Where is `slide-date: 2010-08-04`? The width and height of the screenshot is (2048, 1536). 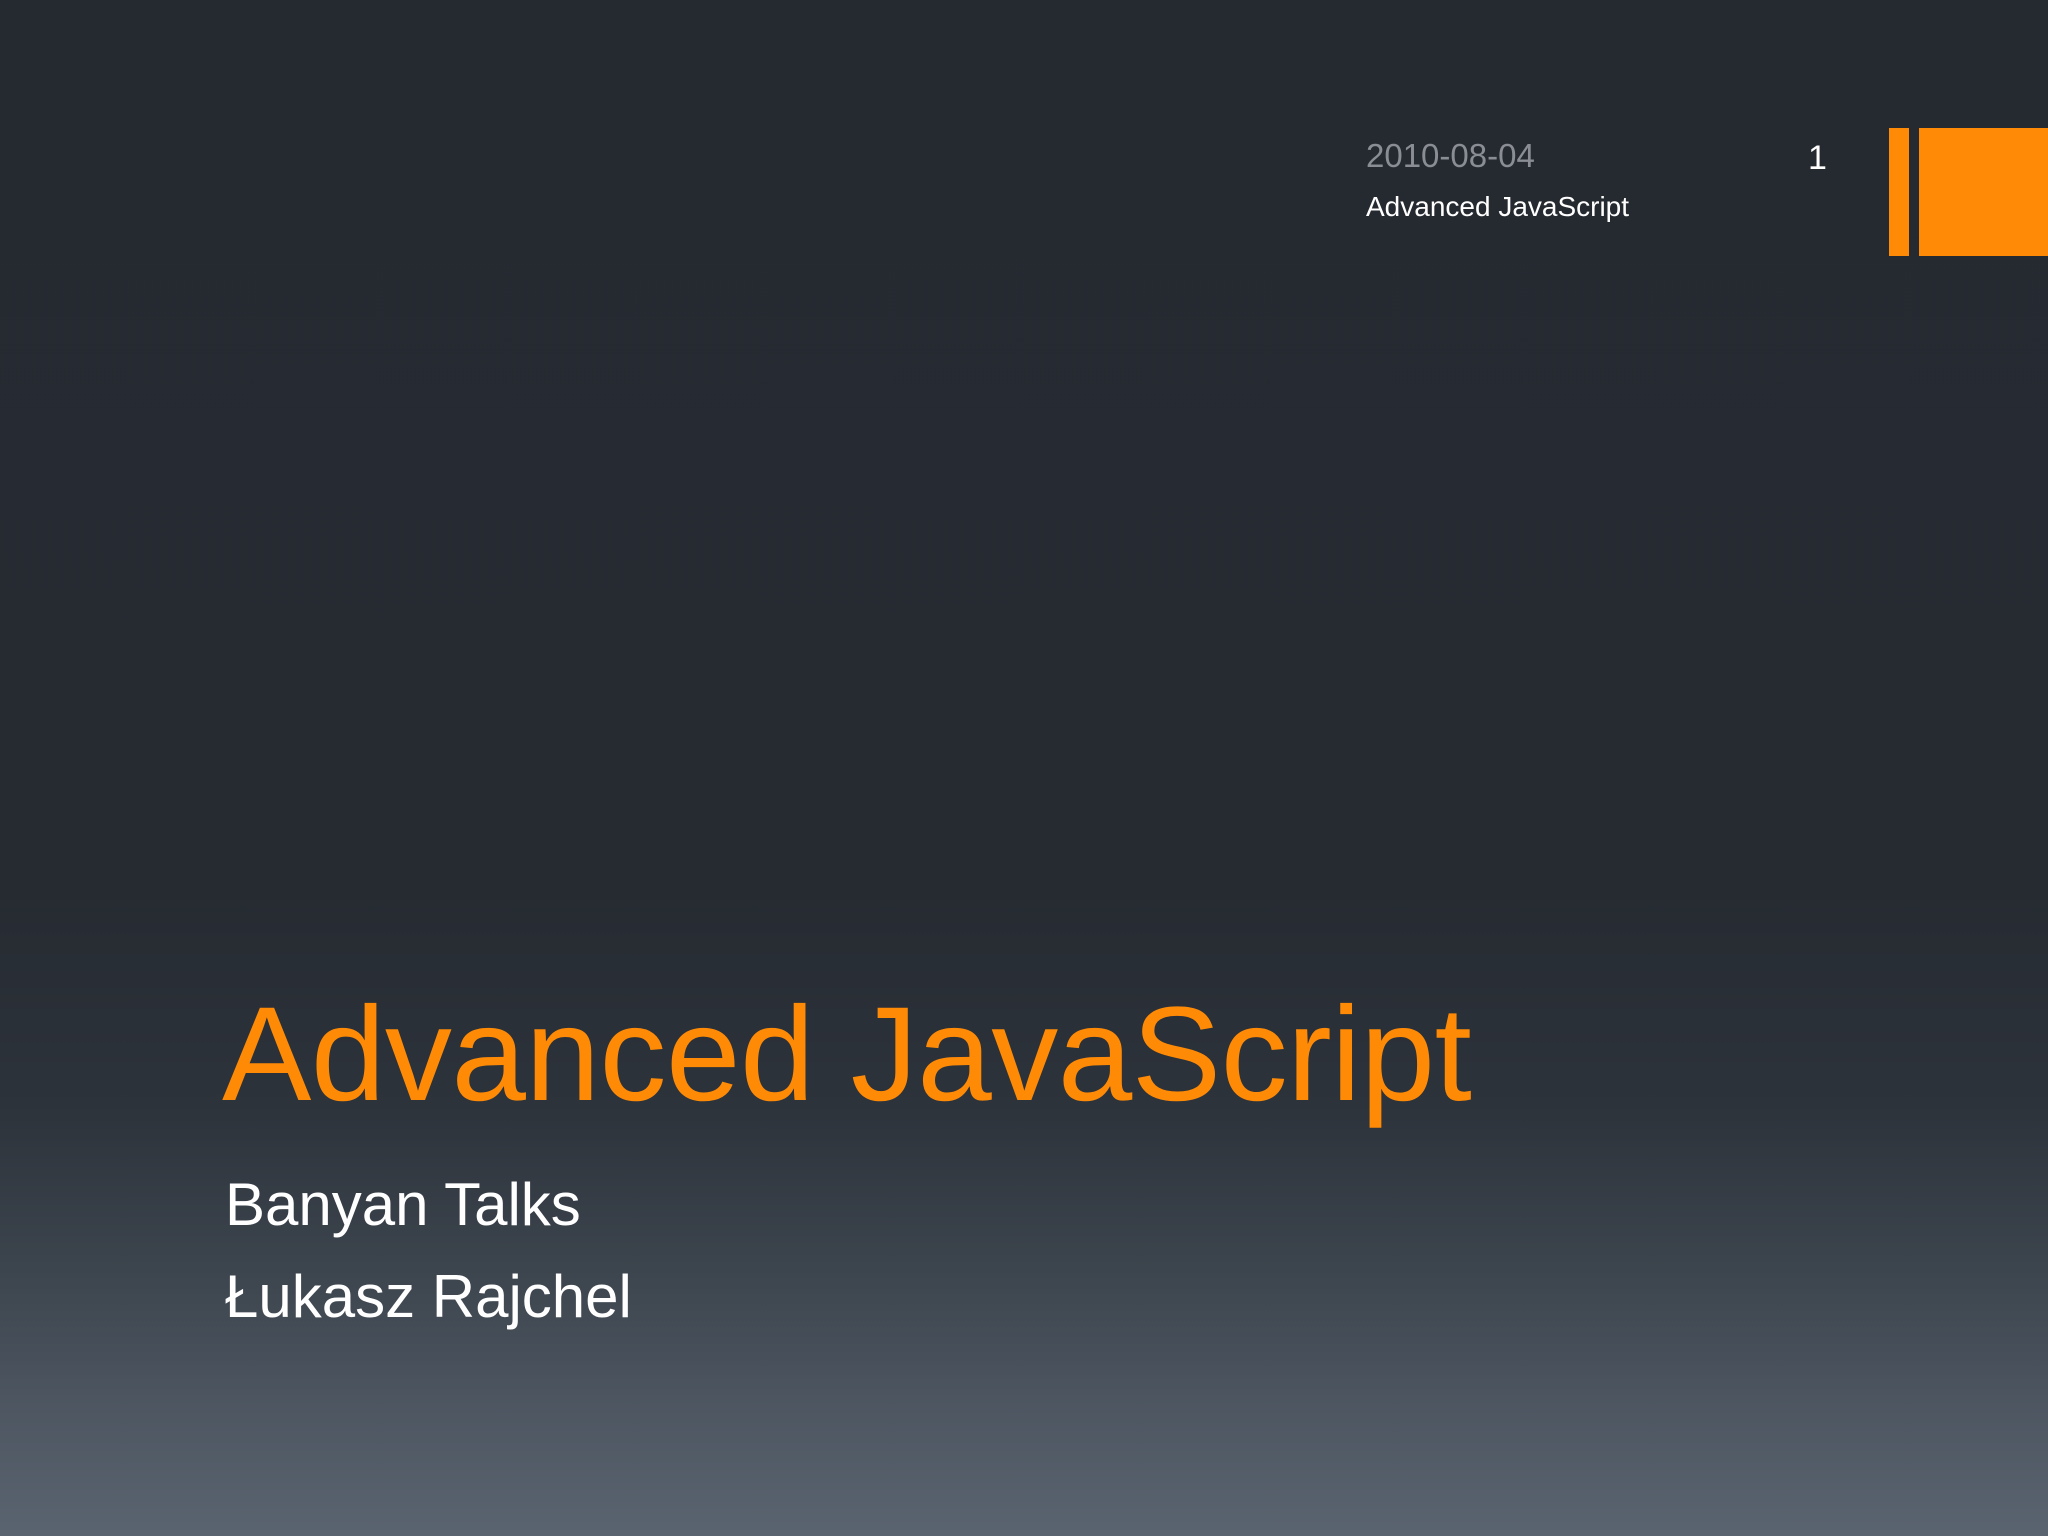 slide-date: 2010-08-04 is located at coordinates (1450, 155).